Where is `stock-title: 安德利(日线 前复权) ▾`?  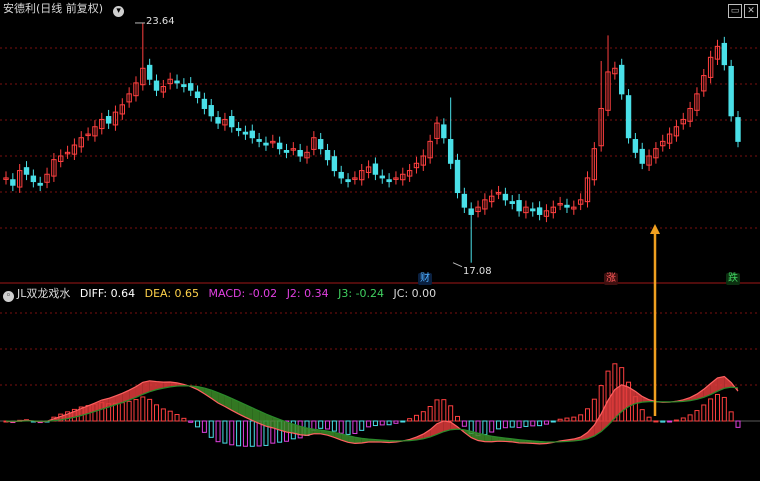
stock-title: 安德利(日线 前复权) ▾ is located at coordinates (66, 9).